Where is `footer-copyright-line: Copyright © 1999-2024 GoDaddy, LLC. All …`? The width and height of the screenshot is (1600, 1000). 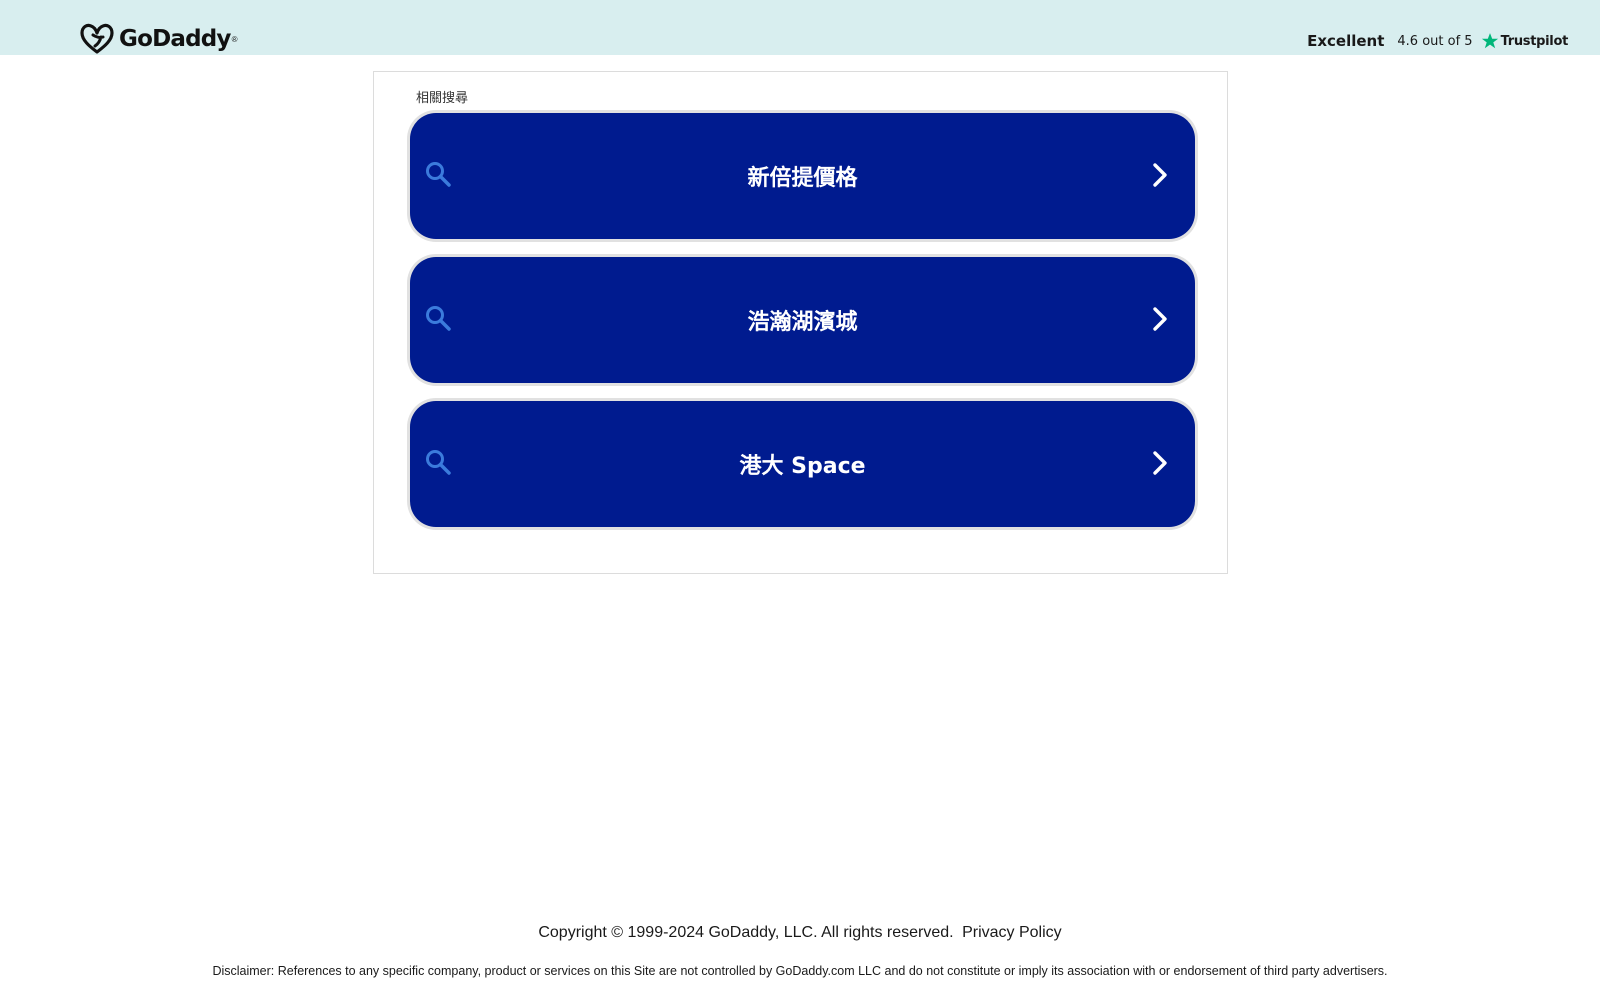 footer-copyright-line: Copyright © 1999-2024 GoDaddy, LLC. All … is located at coordinates (800, 933).